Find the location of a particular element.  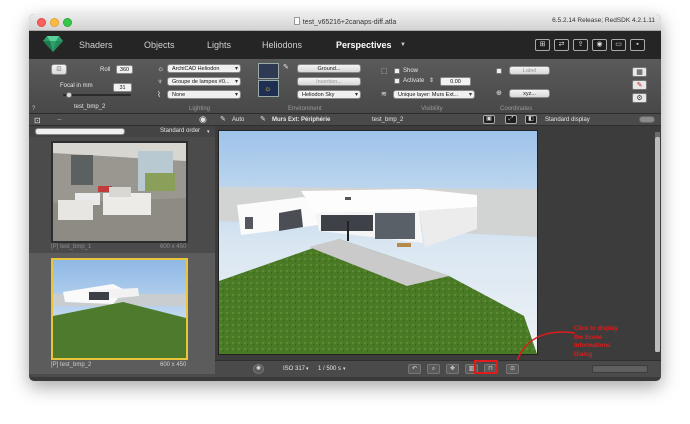

list-search-row: Standard order ▾ is located at coordinates (122, 131).